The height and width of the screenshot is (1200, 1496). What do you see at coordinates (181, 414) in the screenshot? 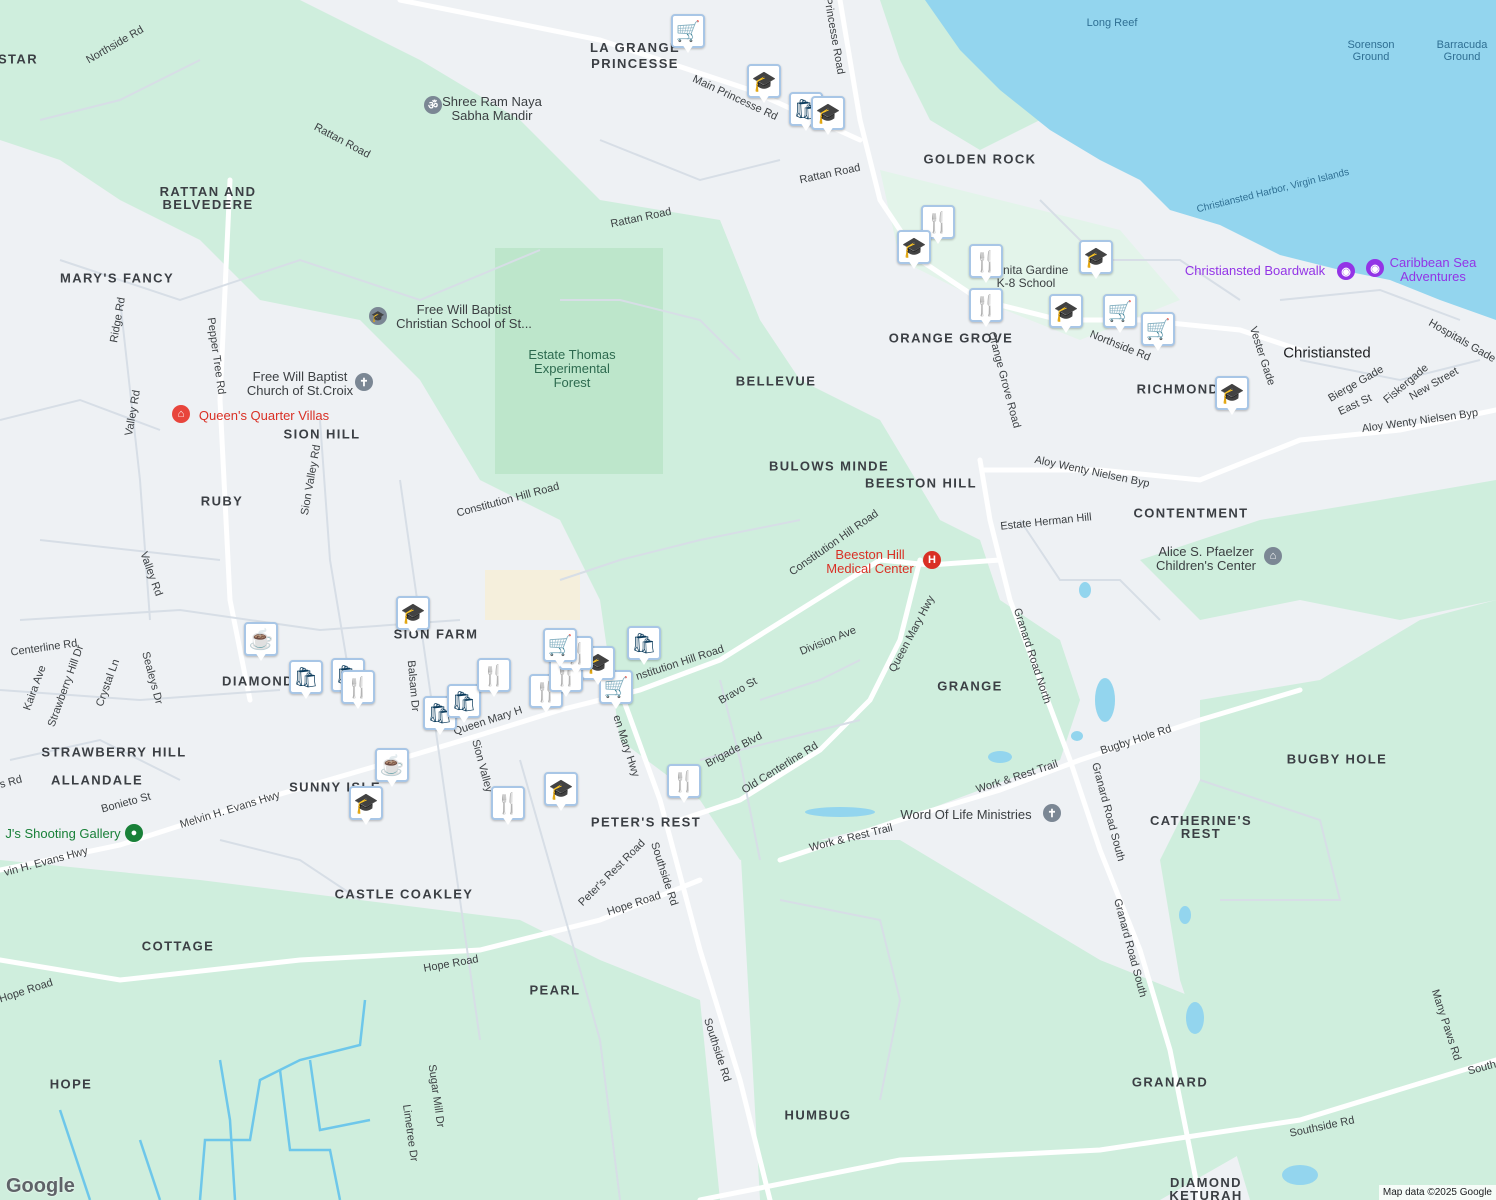
I see `hotel-icon: ⌂` at bounding box center [181, 414].